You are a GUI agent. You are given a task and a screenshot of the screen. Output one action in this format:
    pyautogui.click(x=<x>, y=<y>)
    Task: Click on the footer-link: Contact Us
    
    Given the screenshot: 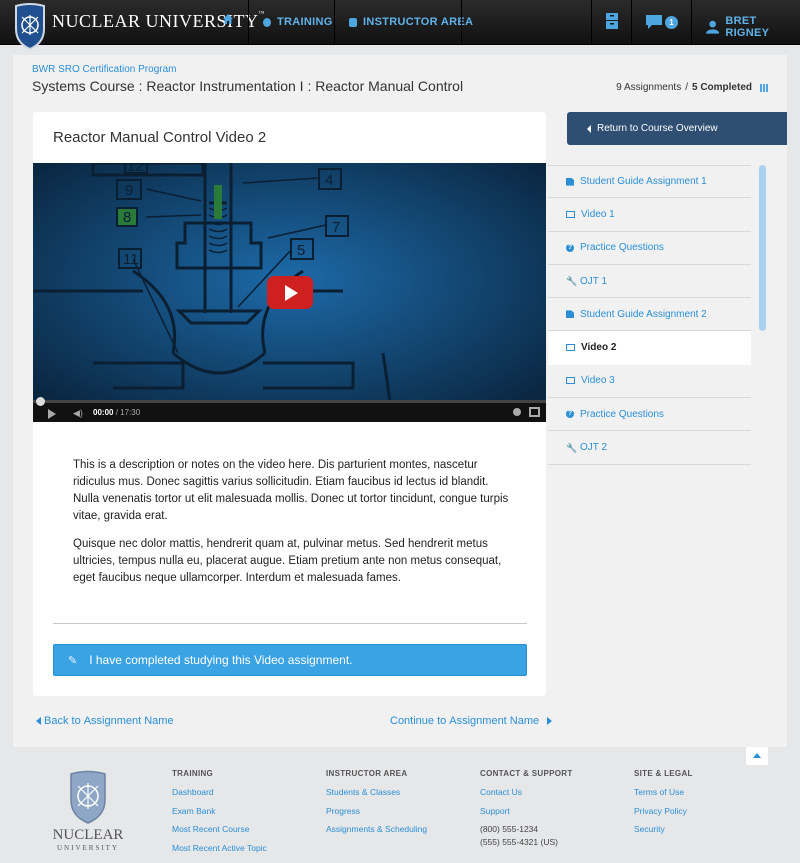 What is the action you would take?
    pyautogui.click(x=526, y=796)
    